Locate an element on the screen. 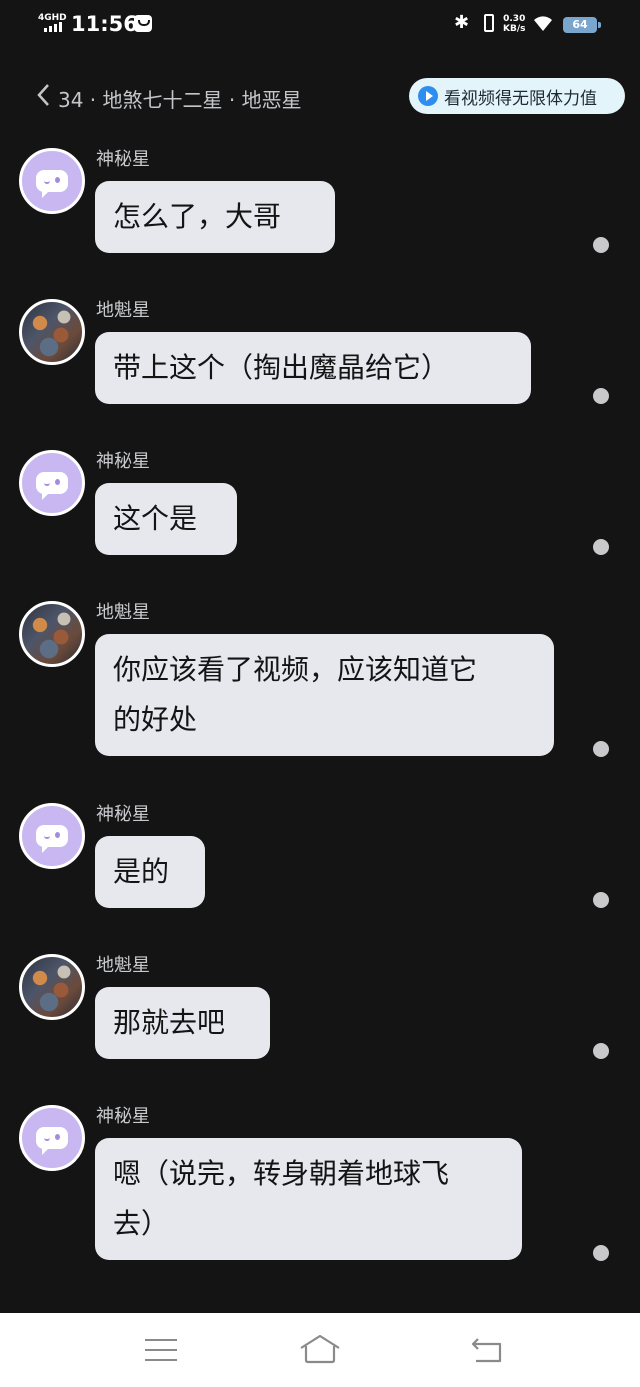 This screenshot has width=640, height=1387. watch-video-label: 看视频得无限体力值 is located at coordinates (520, 98).